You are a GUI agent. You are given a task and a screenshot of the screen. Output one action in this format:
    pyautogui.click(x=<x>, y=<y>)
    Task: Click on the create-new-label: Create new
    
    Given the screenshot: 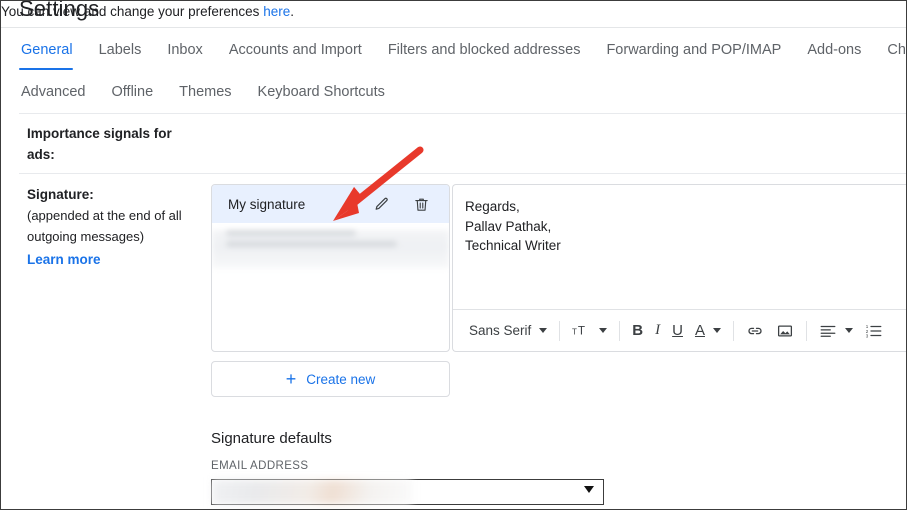 What is the action you would take?
    pyautogui.click(x=341, y=379)
    